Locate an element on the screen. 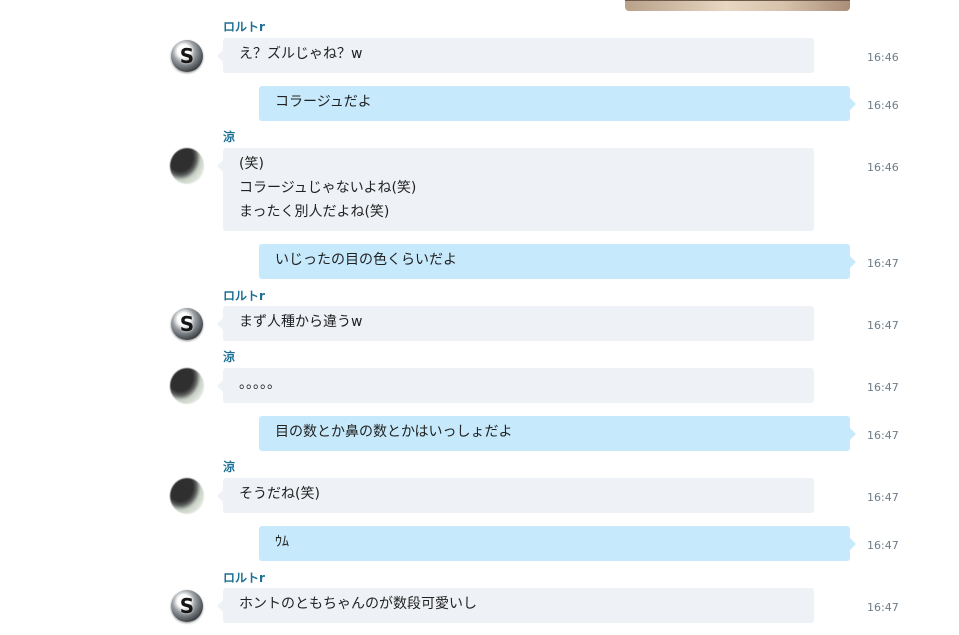 This screenshot has height=635, width=959. message-text: そうだね(笑) is located at coordinates (279, 494).